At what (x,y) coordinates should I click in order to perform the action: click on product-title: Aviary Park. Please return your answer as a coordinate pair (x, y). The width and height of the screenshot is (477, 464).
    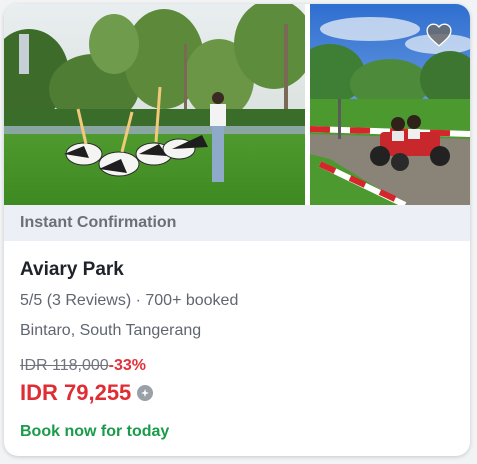
    Looking at the image, I should click on (72, 270).